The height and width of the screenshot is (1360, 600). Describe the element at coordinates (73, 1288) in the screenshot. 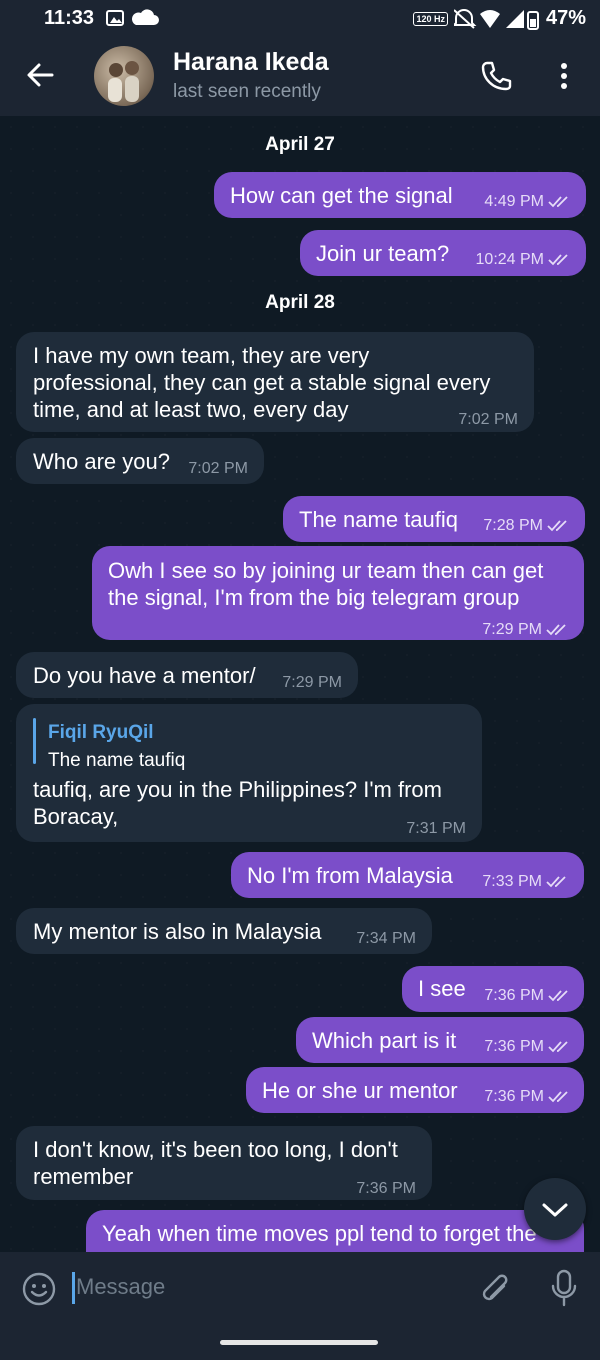

I see `text-cursor` at that location.